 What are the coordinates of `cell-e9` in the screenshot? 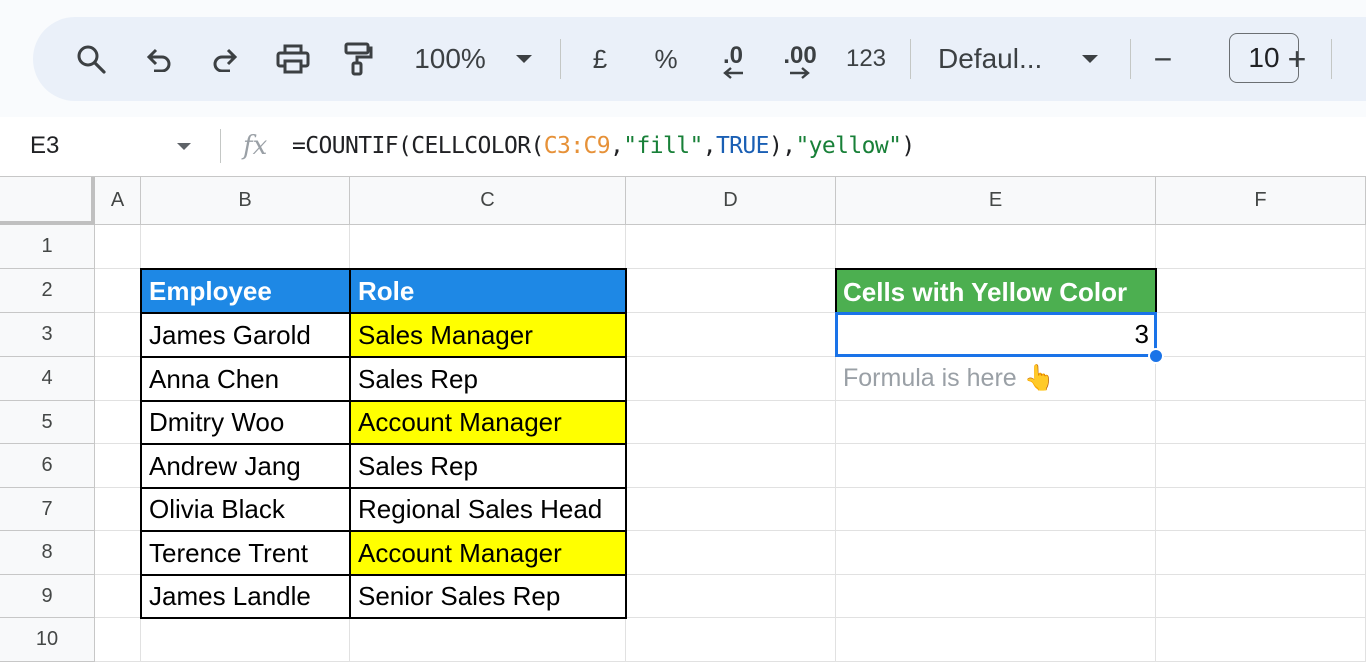 It's located at (996, 596).